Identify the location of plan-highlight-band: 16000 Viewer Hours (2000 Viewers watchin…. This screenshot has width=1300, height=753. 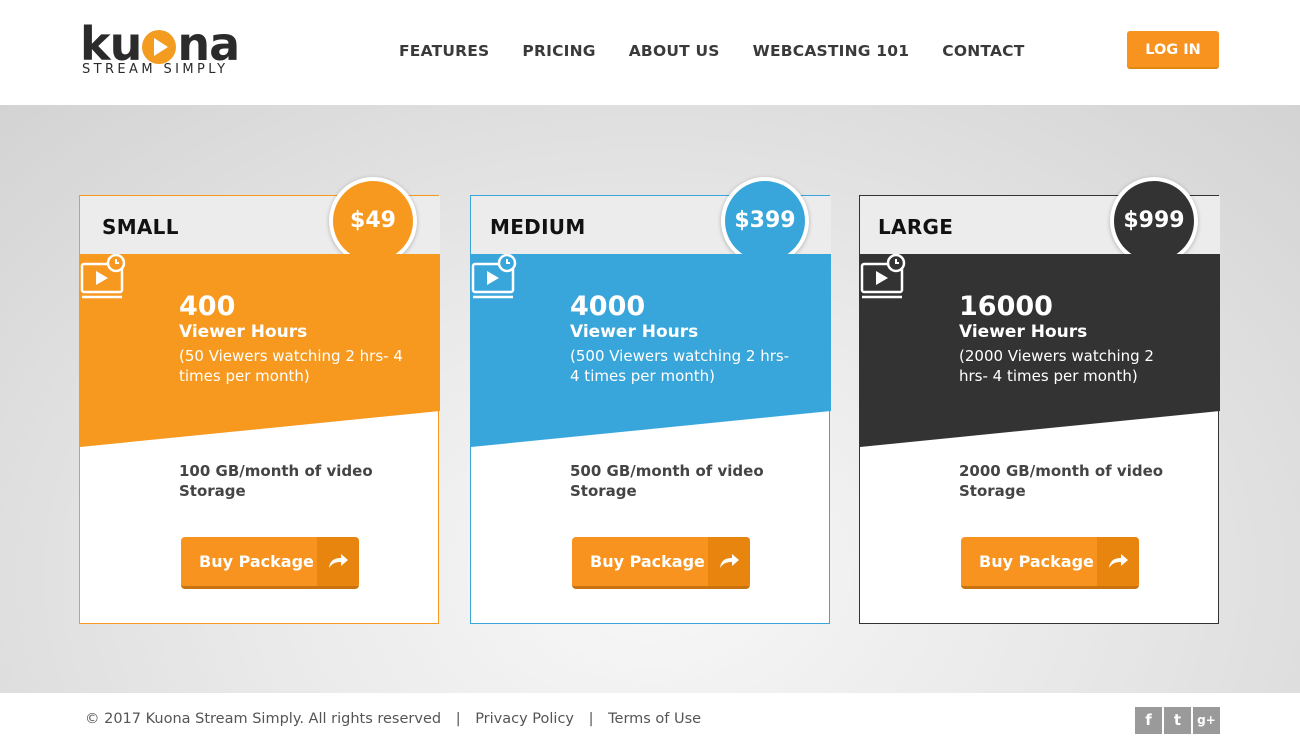
(1040, 350).